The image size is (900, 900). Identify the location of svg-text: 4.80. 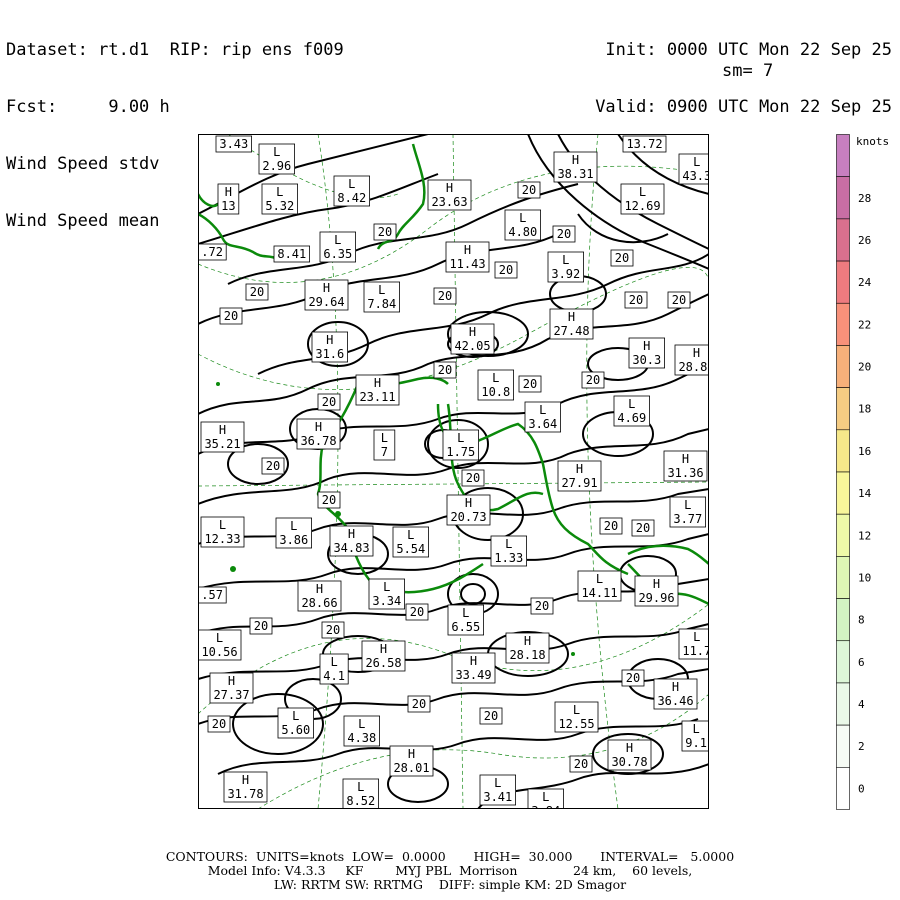
(522, 232).